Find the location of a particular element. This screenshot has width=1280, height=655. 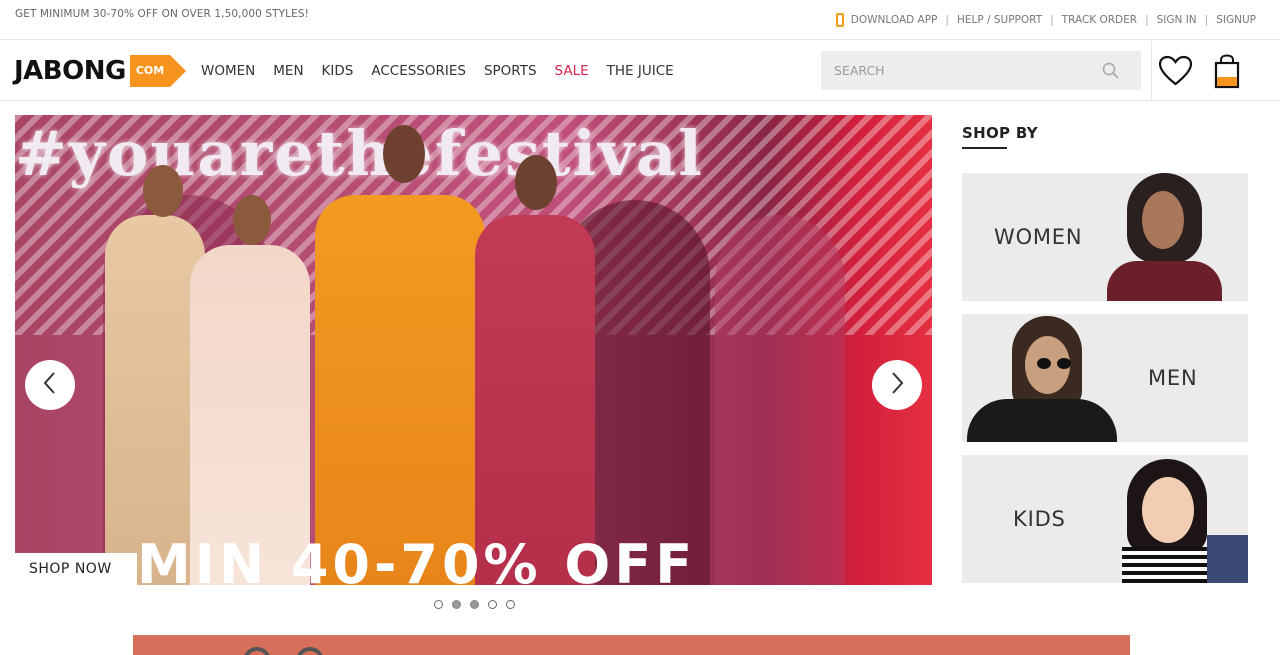

nav-the-juice: THE JUICE is located at coordinates (640, 71).